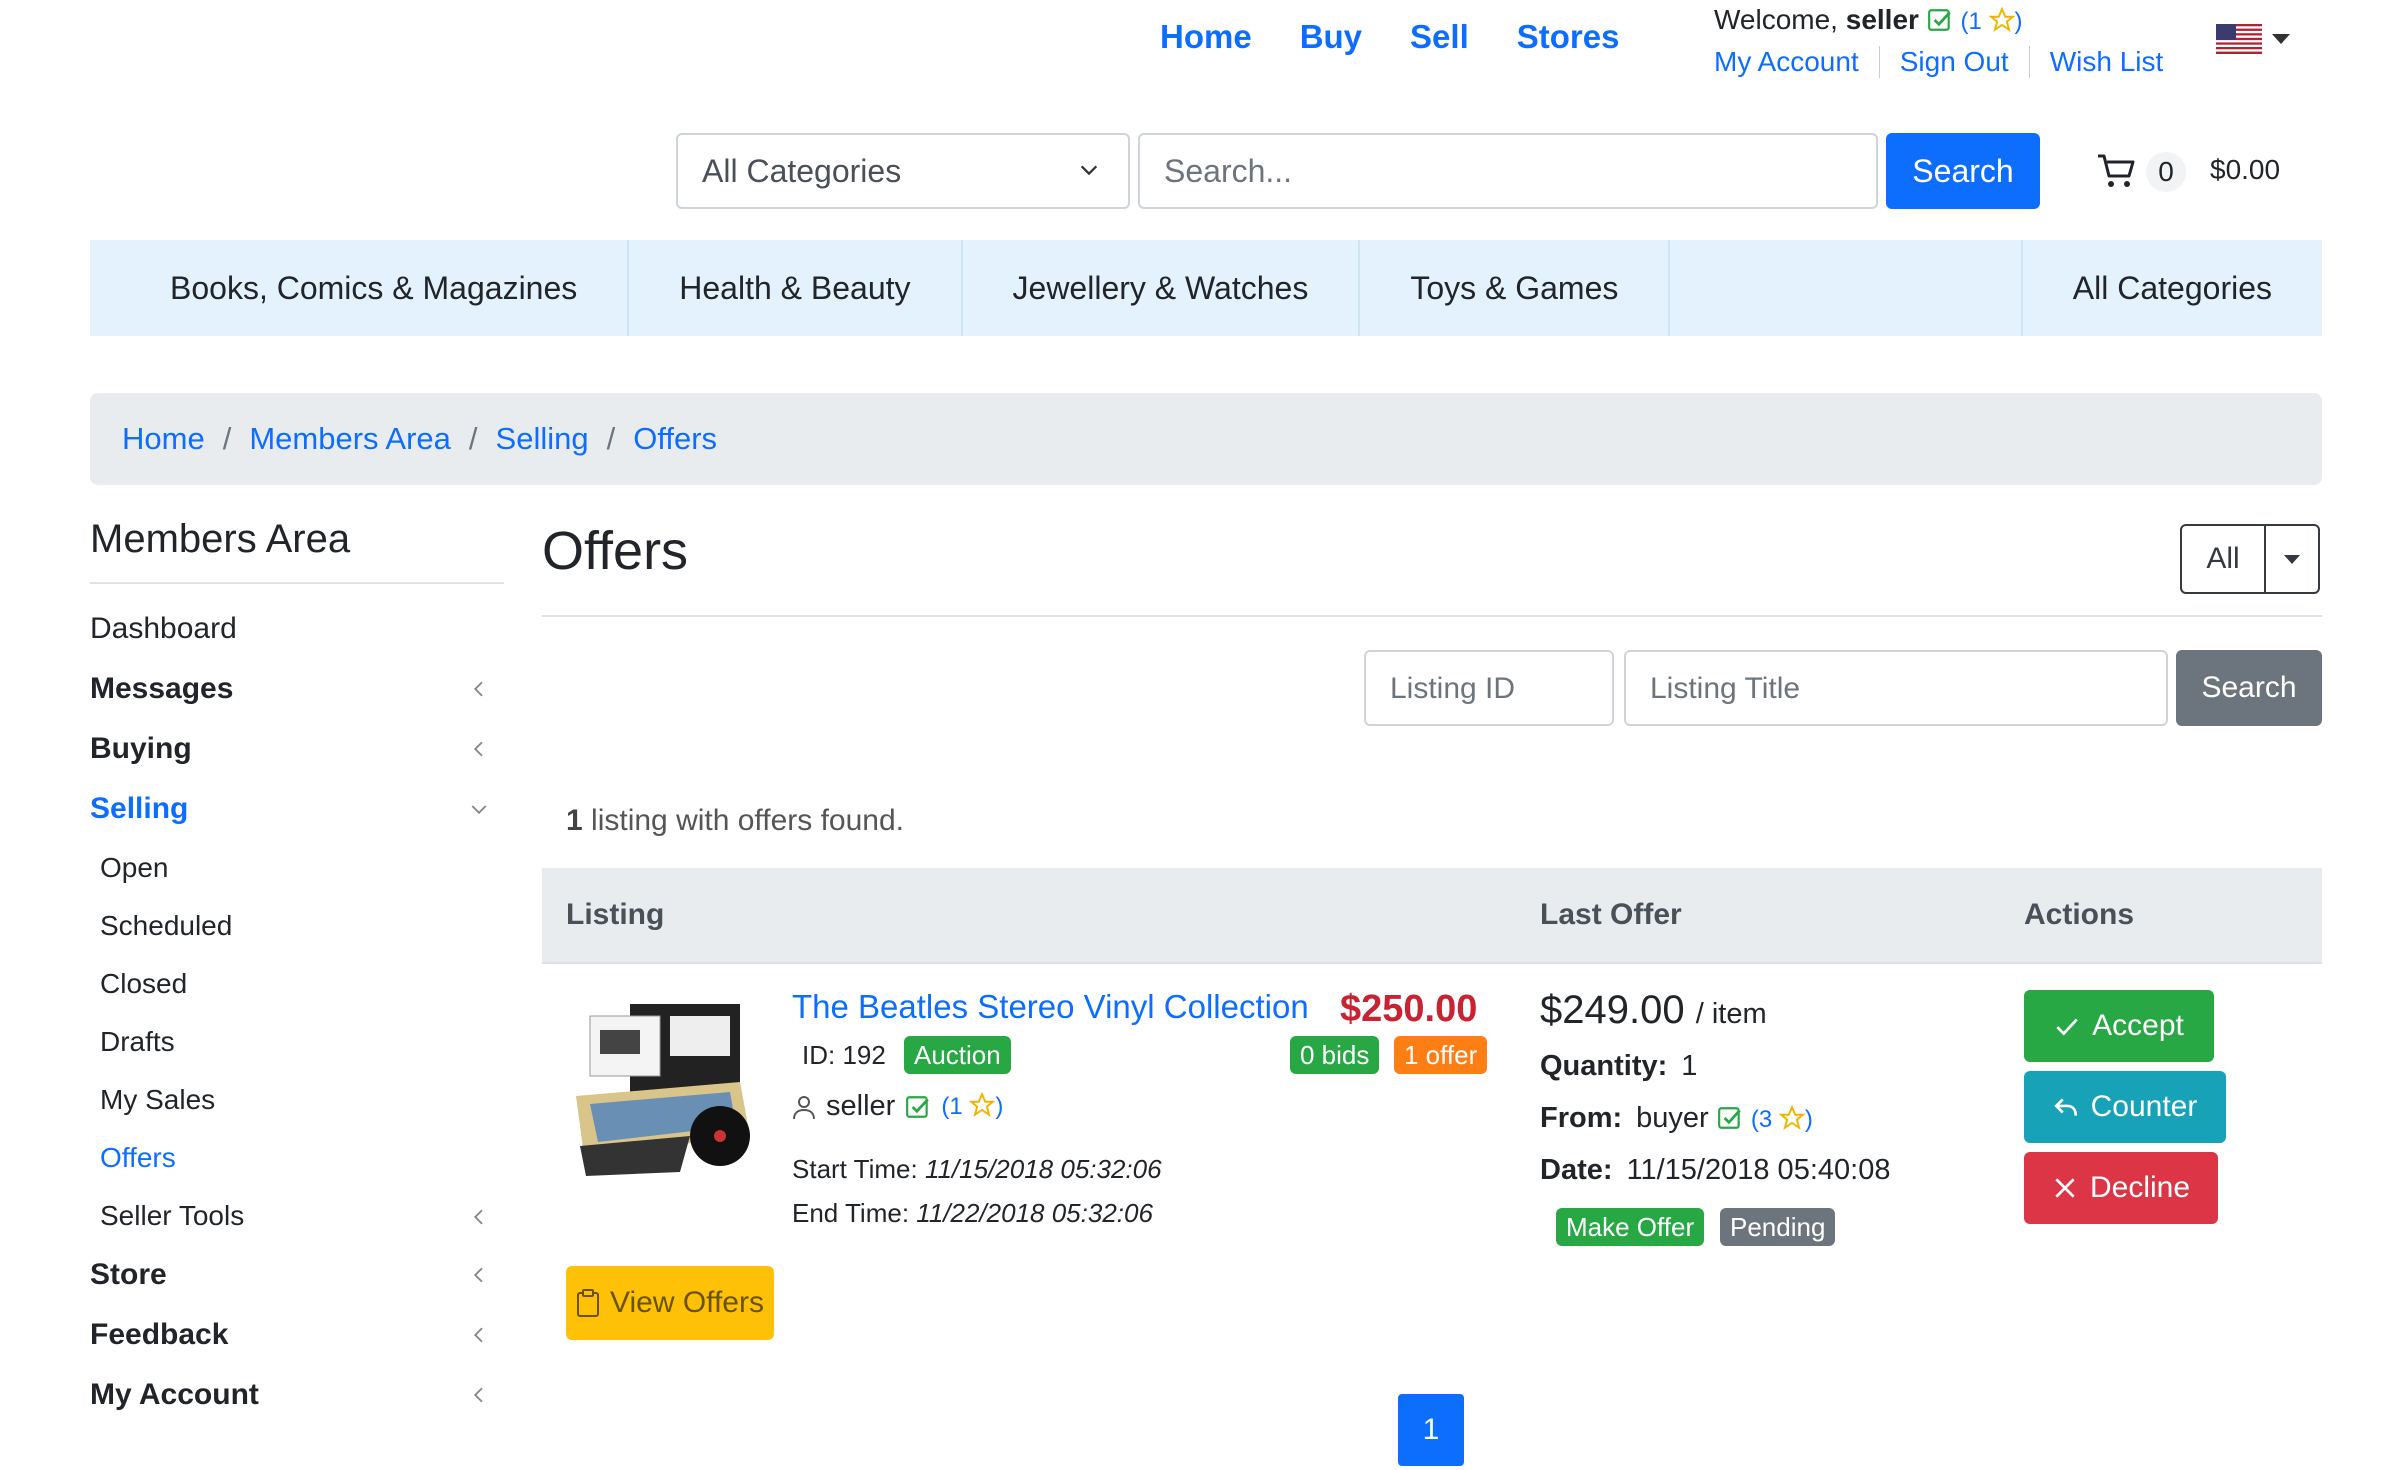 The width and height of the screenshot is (2400, 1470). What do you see at coordinates (1432, 616) in the screenshot?
I see `title-divider` at bounding box center [1432, 616].